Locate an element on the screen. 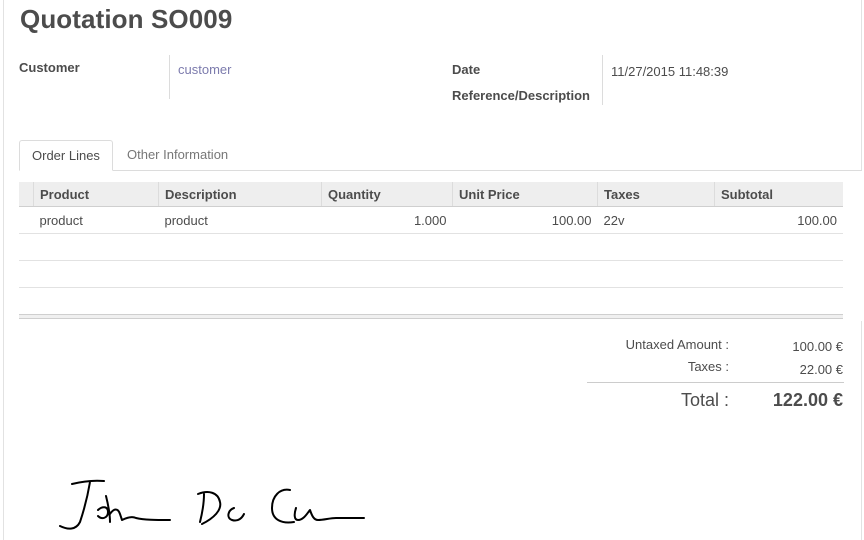 This screenshot has width=864, height=540. signature-image is located at coordinates (212, 504).